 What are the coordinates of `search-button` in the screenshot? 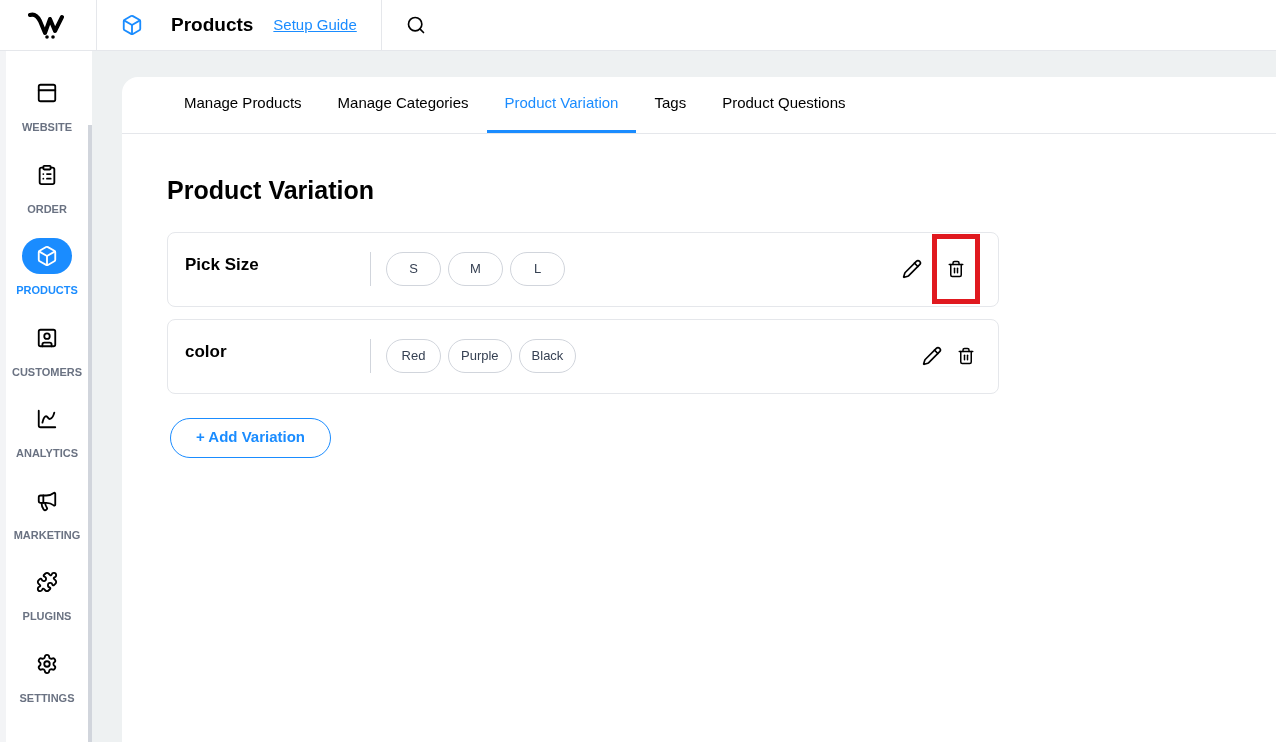 It's located at (415, 25).